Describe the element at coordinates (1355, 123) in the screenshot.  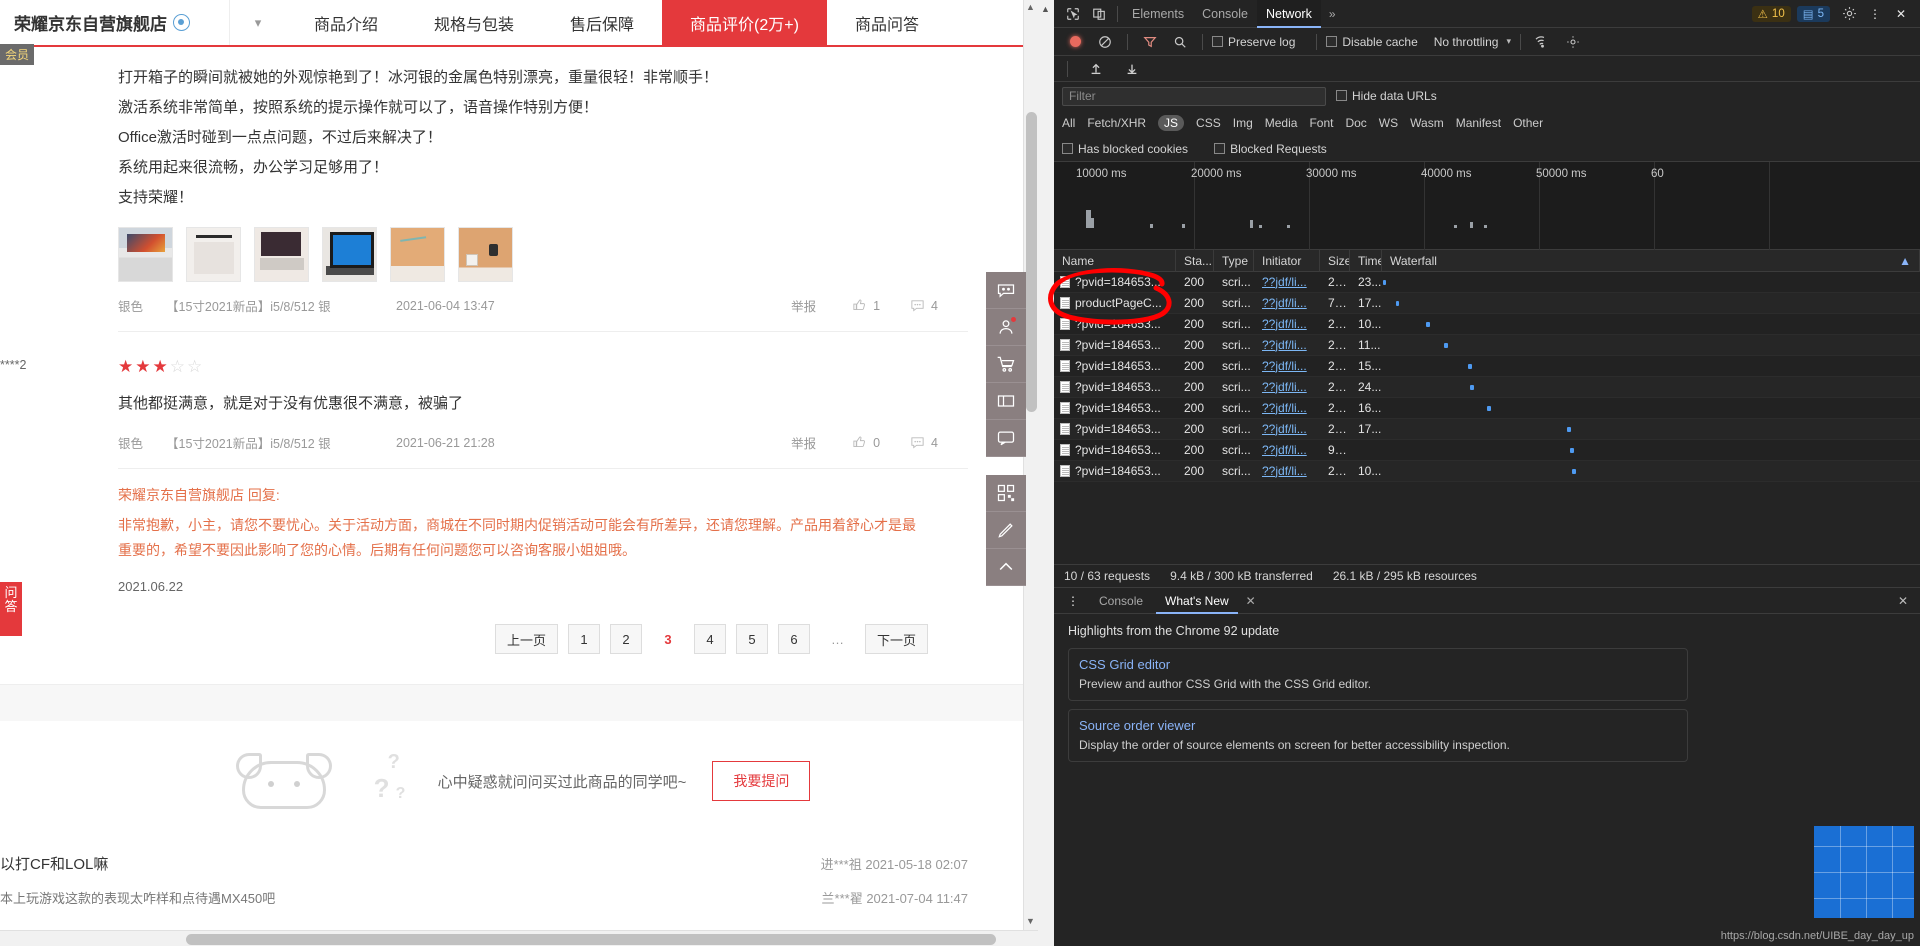
I see `type-filter-doc: Doc` at that location.